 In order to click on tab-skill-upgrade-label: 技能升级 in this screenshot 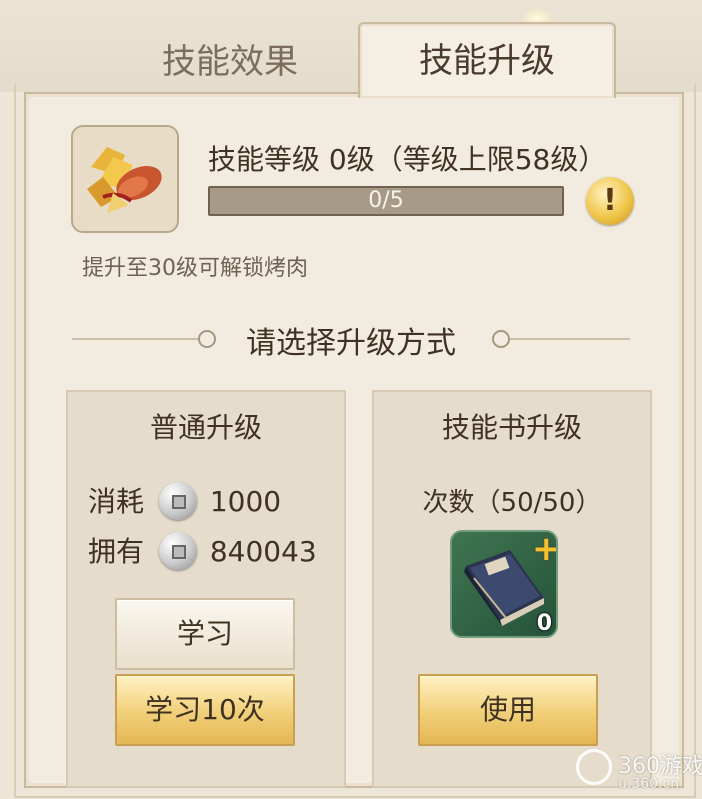, I will do `click(487, 61)`.